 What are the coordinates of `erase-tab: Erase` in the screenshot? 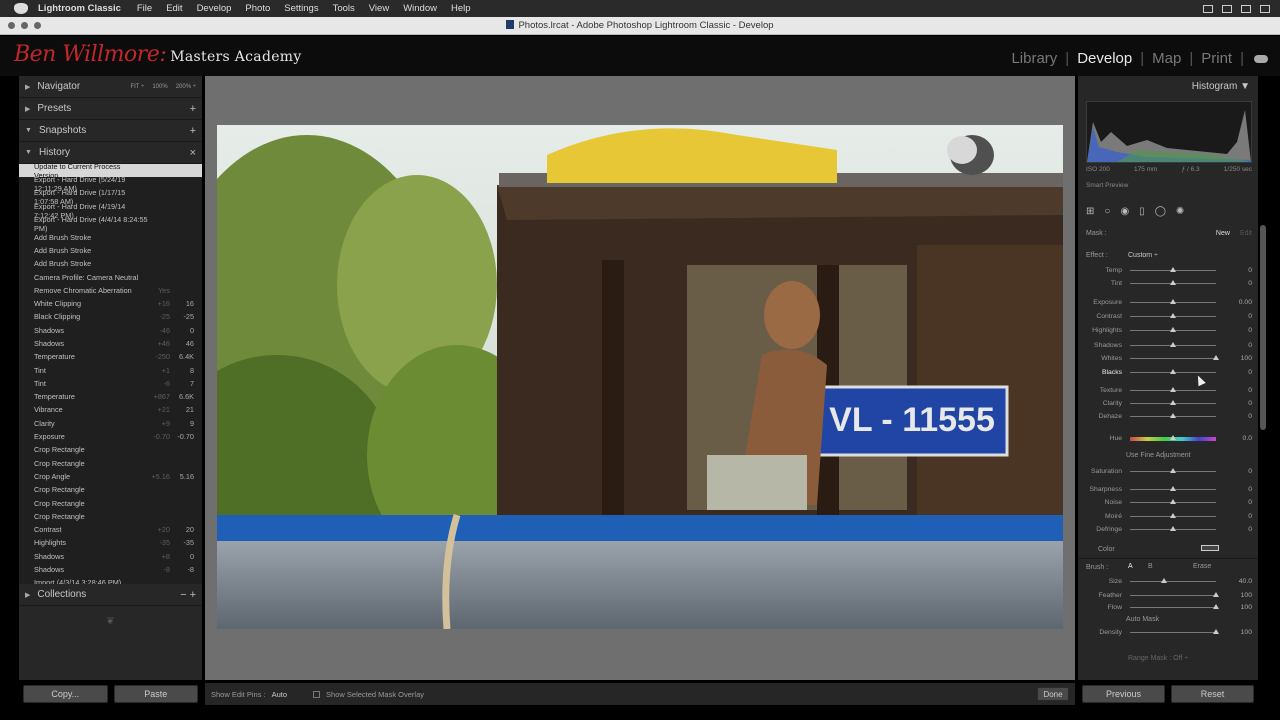 It's located at (1202, 566).